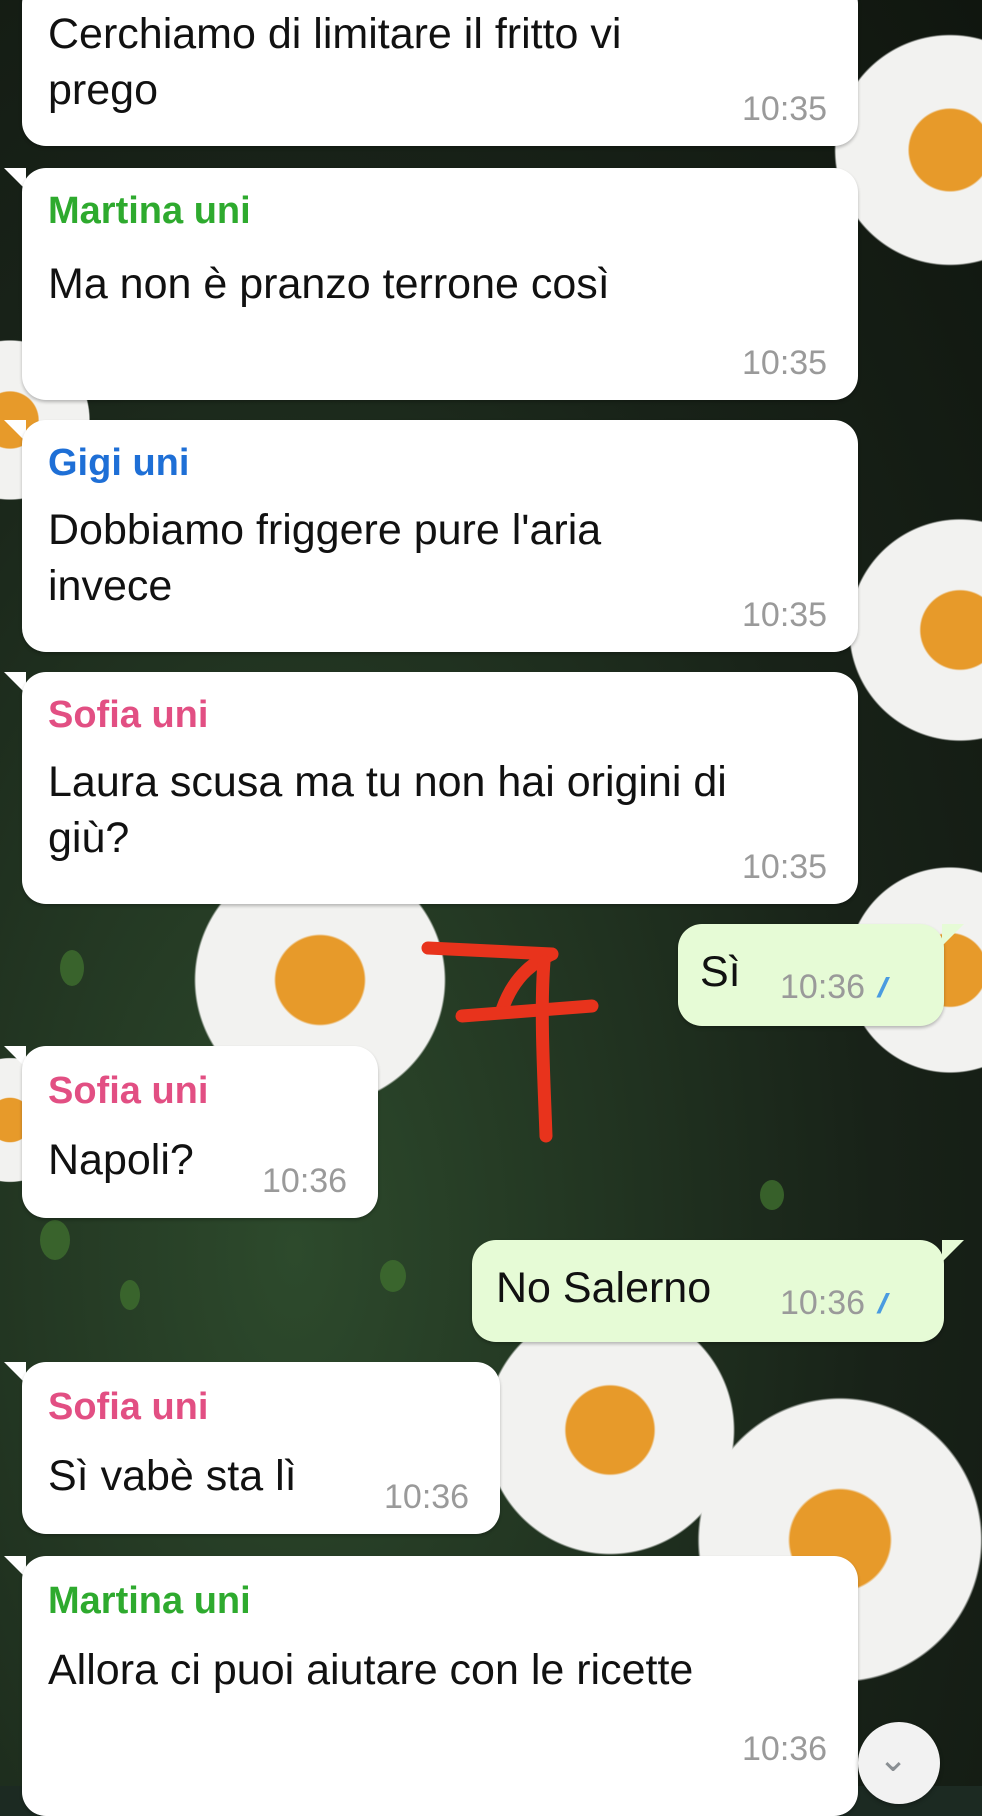 The height and width of the screenshot is (1816, 982). I want to click on message-text: No Salerno, so click(604, 1288).